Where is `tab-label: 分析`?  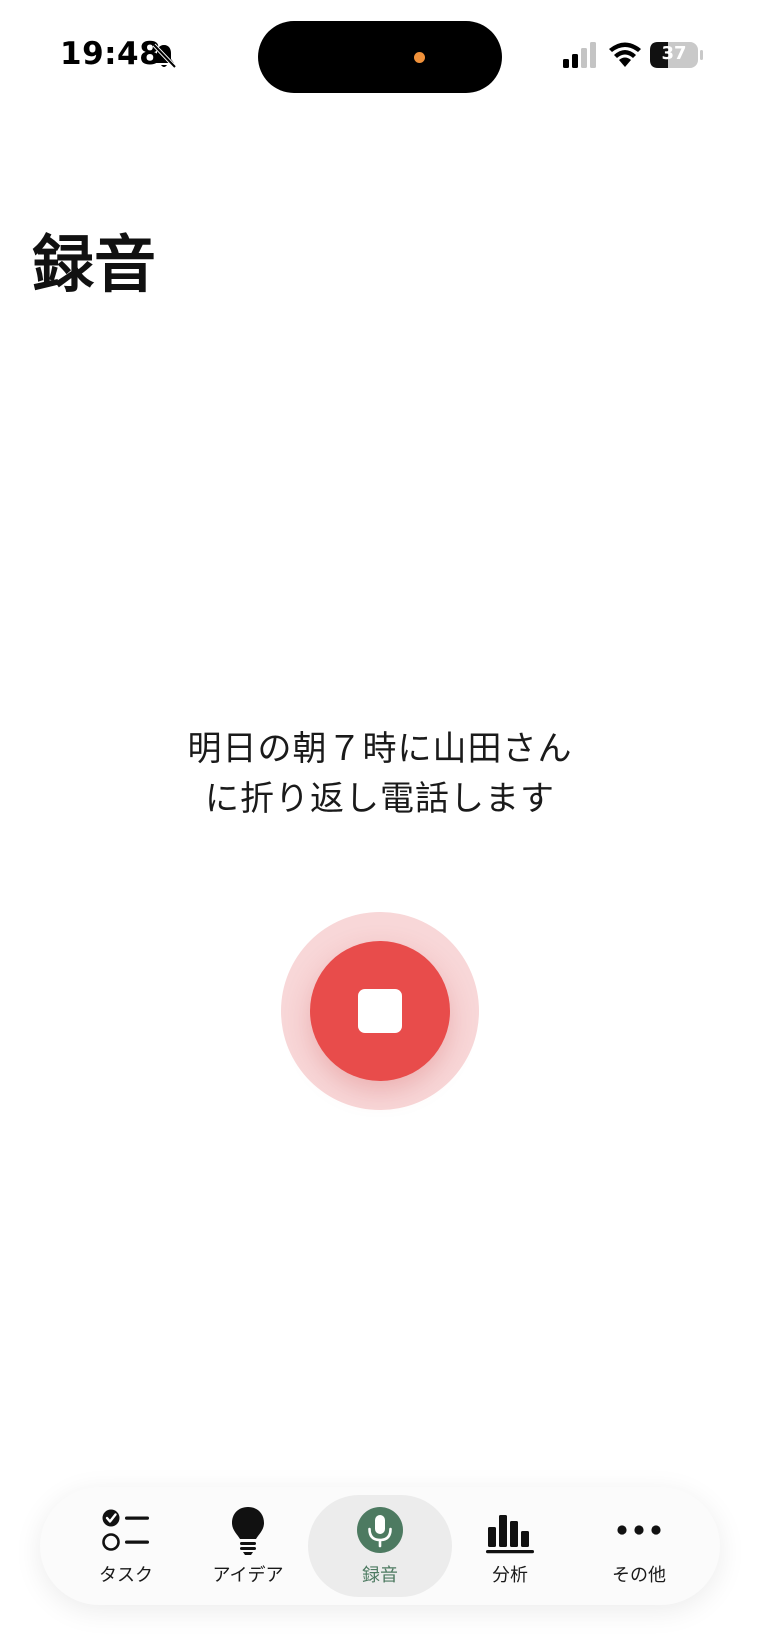 tab-label: 分析 is located at coordinates (510, 1575).